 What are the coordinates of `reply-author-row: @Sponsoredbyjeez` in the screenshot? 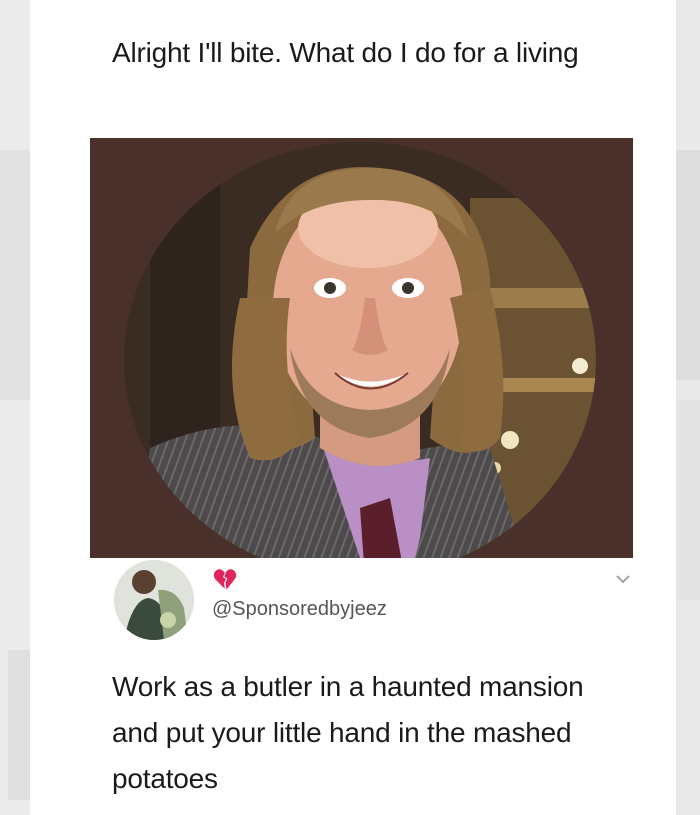 It's located at (374, 600).